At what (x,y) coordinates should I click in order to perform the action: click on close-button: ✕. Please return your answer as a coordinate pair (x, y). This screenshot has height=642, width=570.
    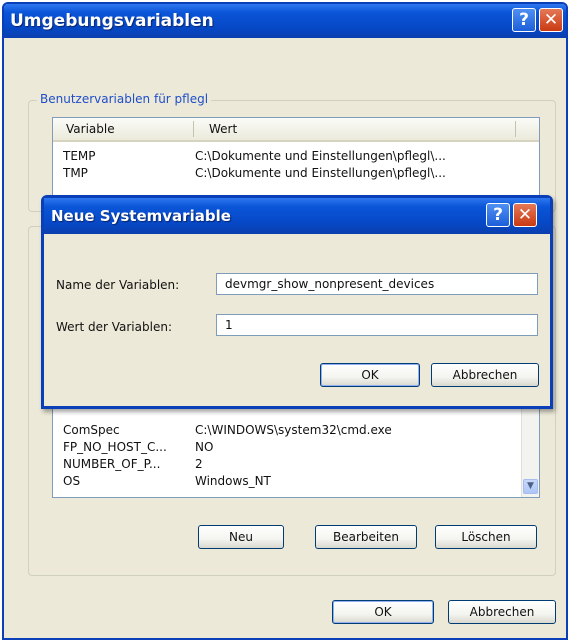
    Looking at the image, I should click on (551, 20).